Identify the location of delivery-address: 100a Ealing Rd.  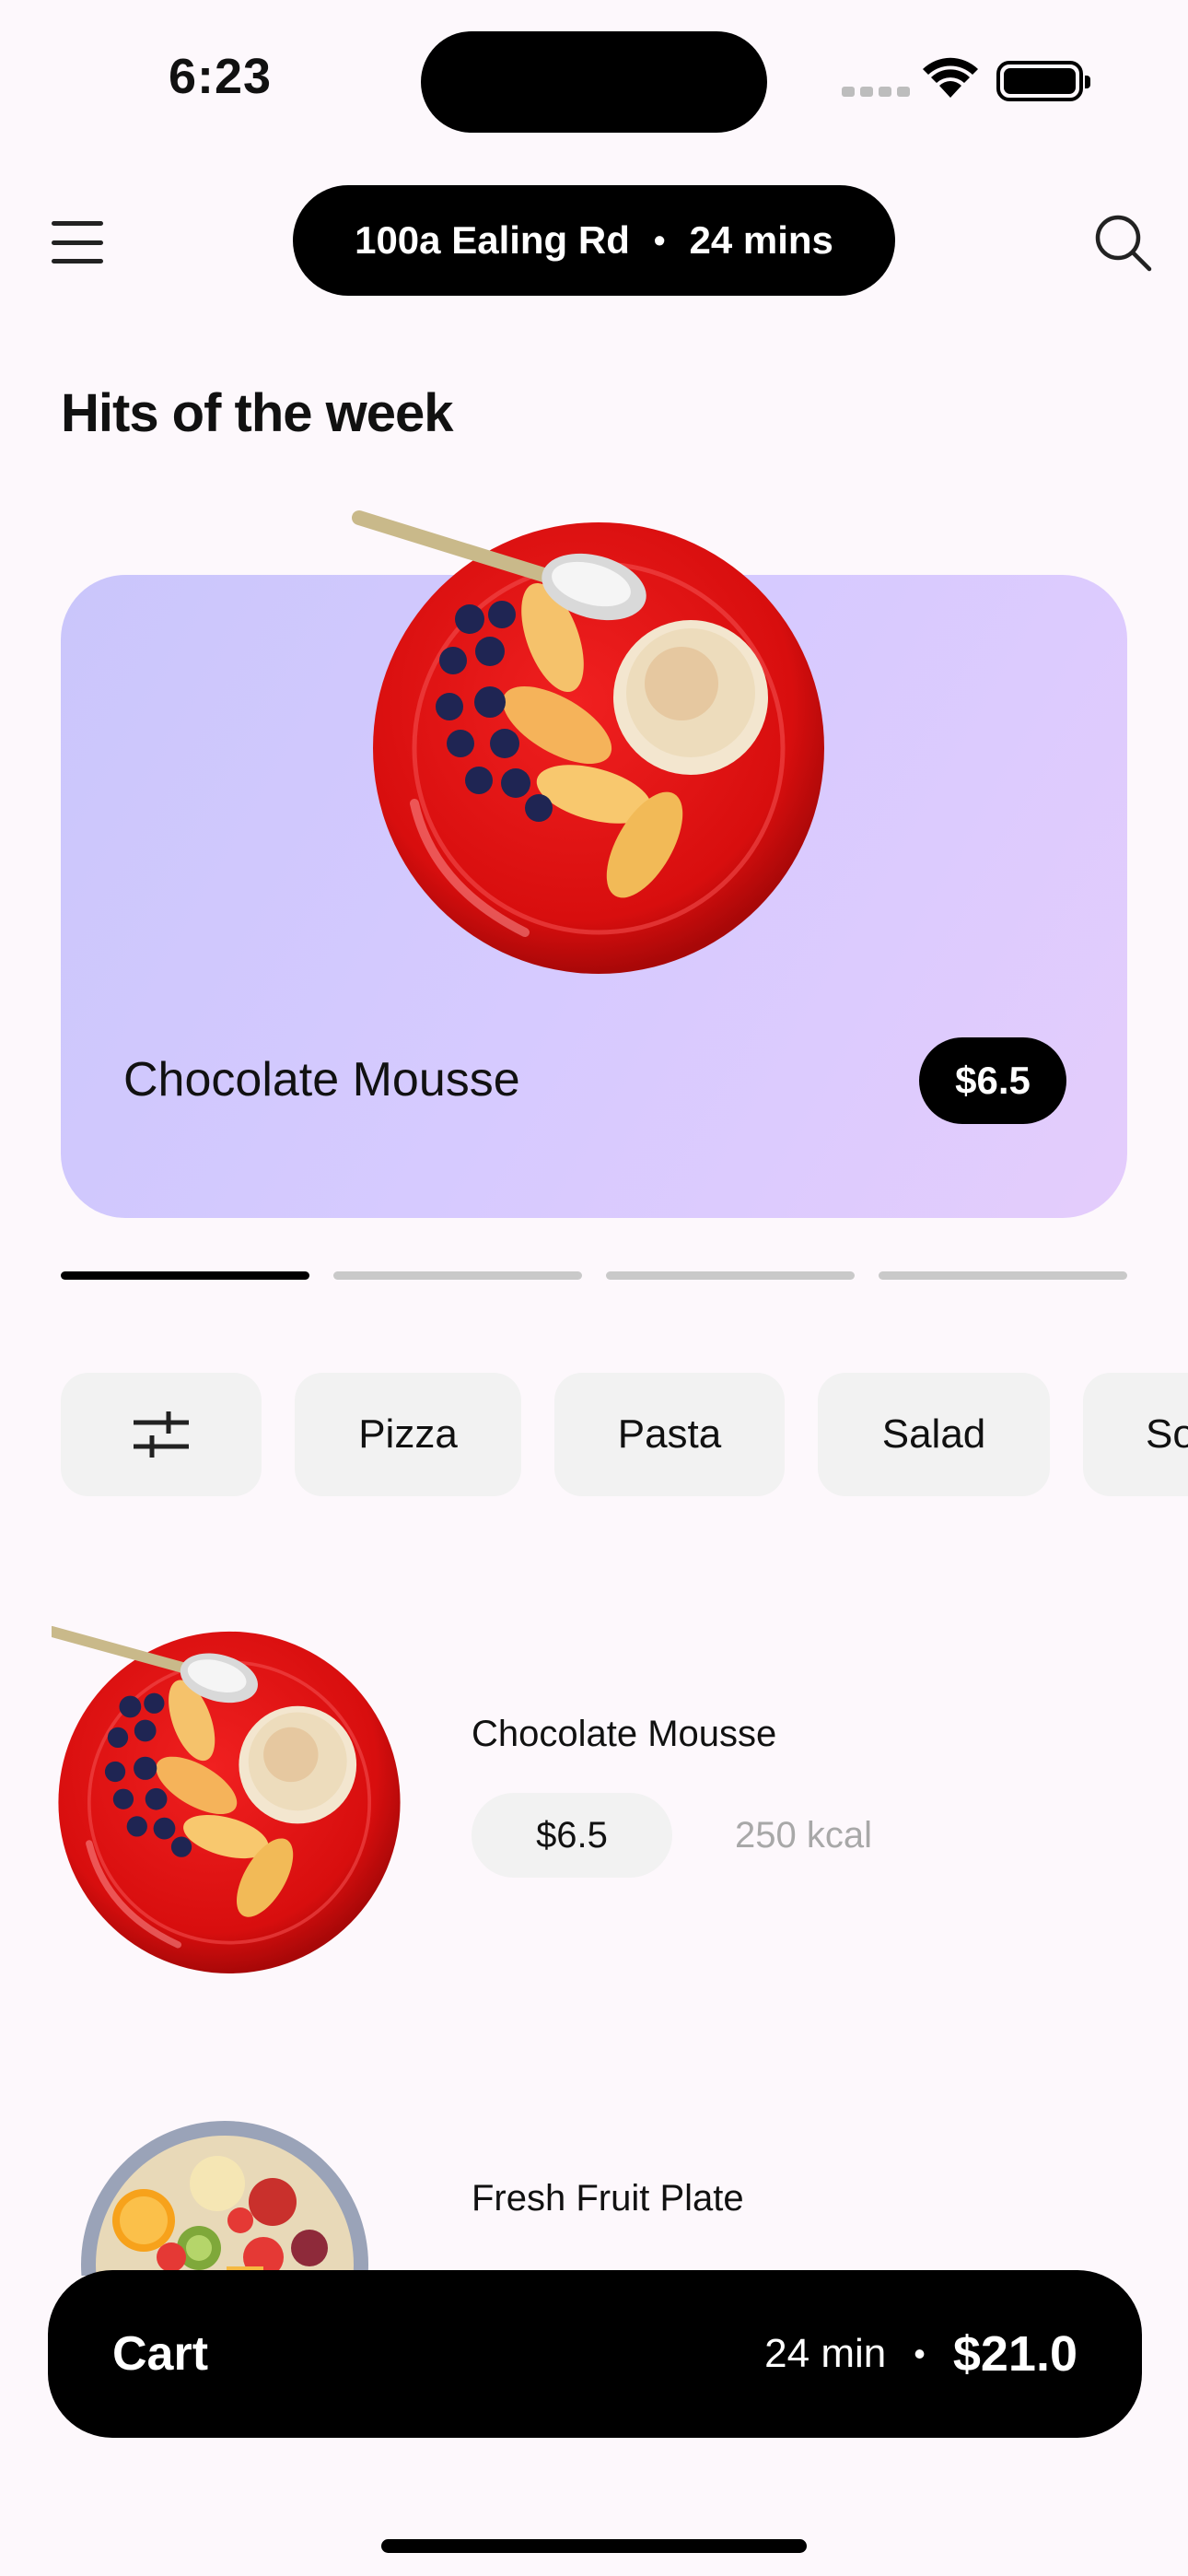
(493, 240).